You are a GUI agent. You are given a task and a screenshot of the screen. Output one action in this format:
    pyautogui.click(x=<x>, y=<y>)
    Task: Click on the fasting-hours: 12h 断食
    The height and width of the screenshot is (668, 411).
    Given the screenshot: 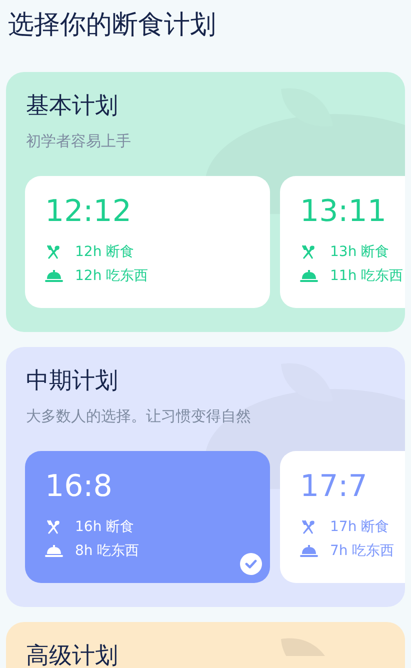 What is the action you would take?
    pyautogui.click(x=104, y=252)
    